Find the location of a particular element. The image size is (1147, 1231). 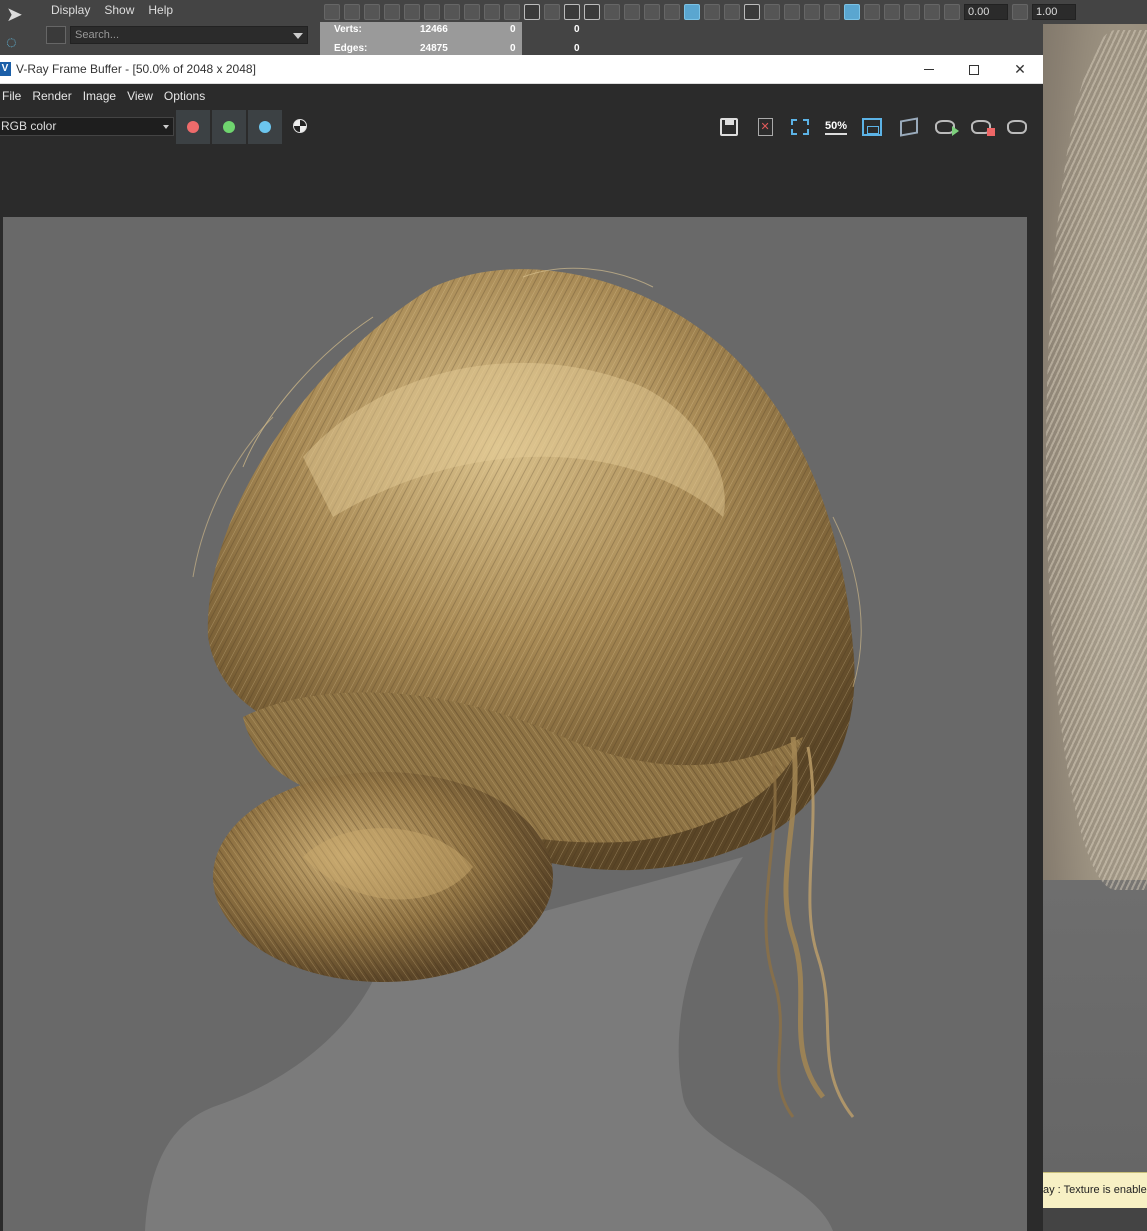

vfb-toolbar: RGB color 50% is located at coordinates (521, 127).